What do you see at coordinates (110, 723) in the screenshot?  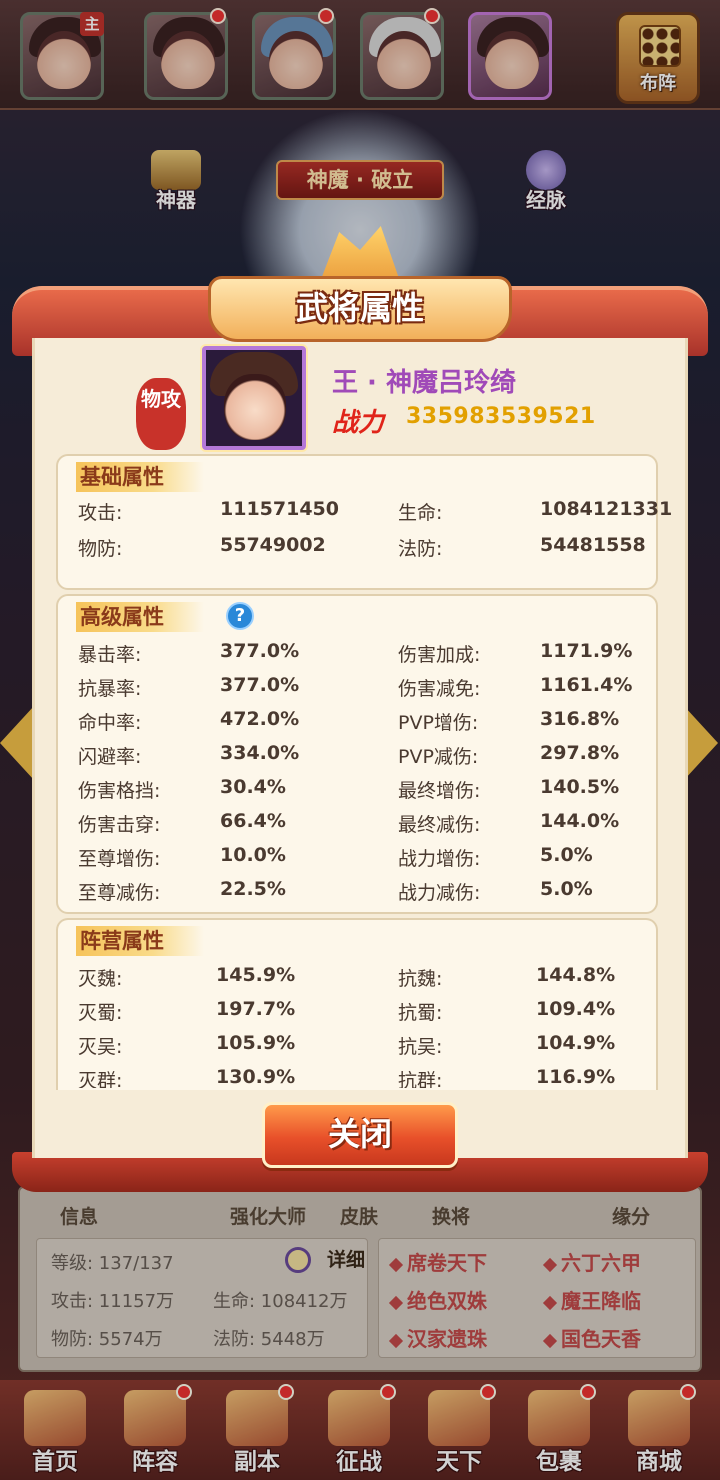 I see `attr-label: 命中率:` at bounding box center [110, 723].